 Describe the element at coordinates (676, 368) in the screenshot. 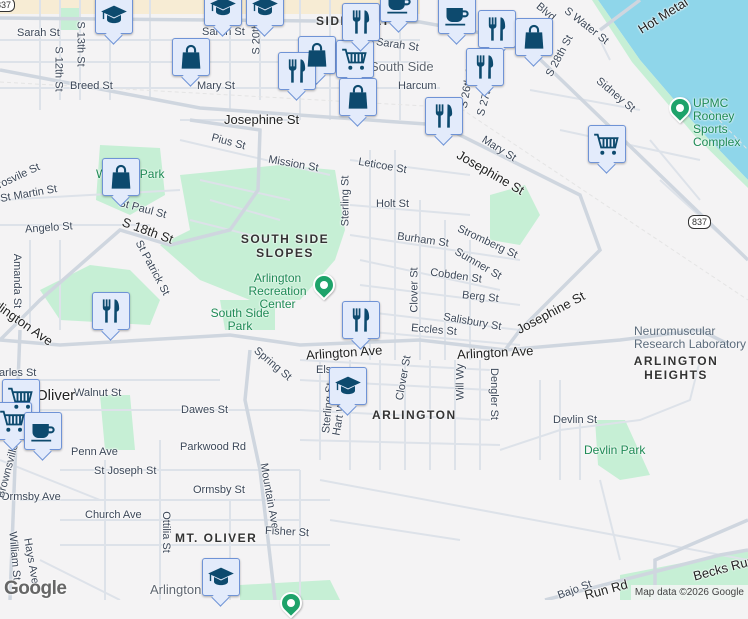

I see `area-label-arlington-heights: ARLINGTON HEIGHTS` at that location.